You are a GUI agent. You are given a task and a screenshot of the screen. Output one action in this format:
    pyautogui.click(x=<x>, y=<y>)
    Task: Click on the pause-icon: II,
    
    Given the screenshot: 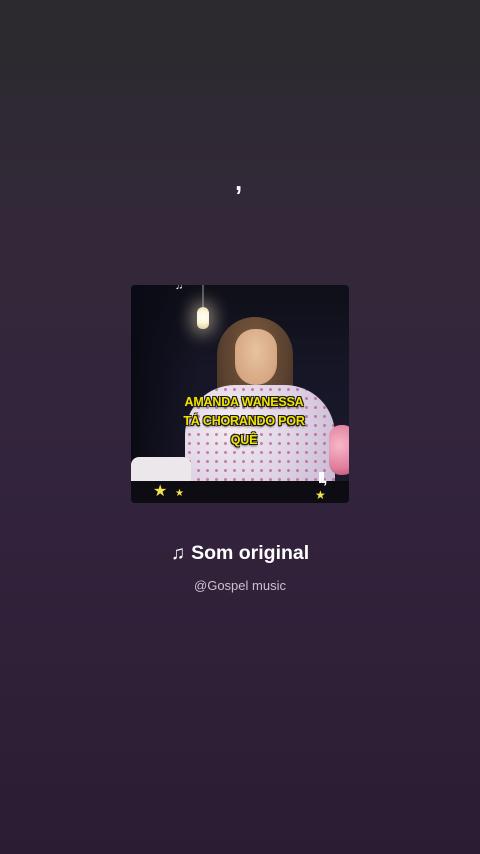 What is the action you would take?
    pyautogui.click(x=322, y=479)
    